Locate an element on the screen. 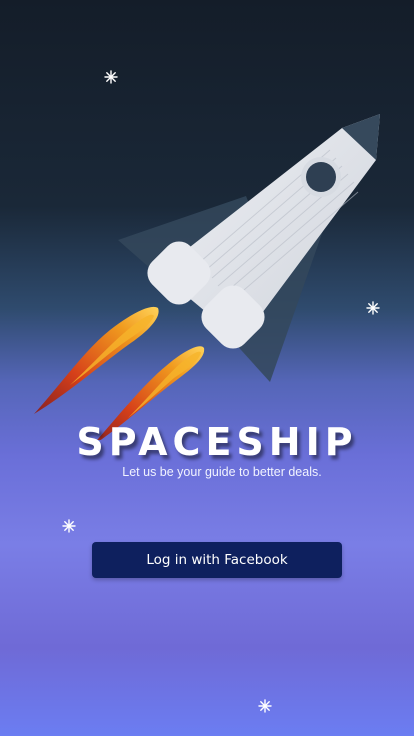 This screenshot has height=736, width=414. app-tagline: Let us be your guide to better deals. is located at coordinates (222, 472).